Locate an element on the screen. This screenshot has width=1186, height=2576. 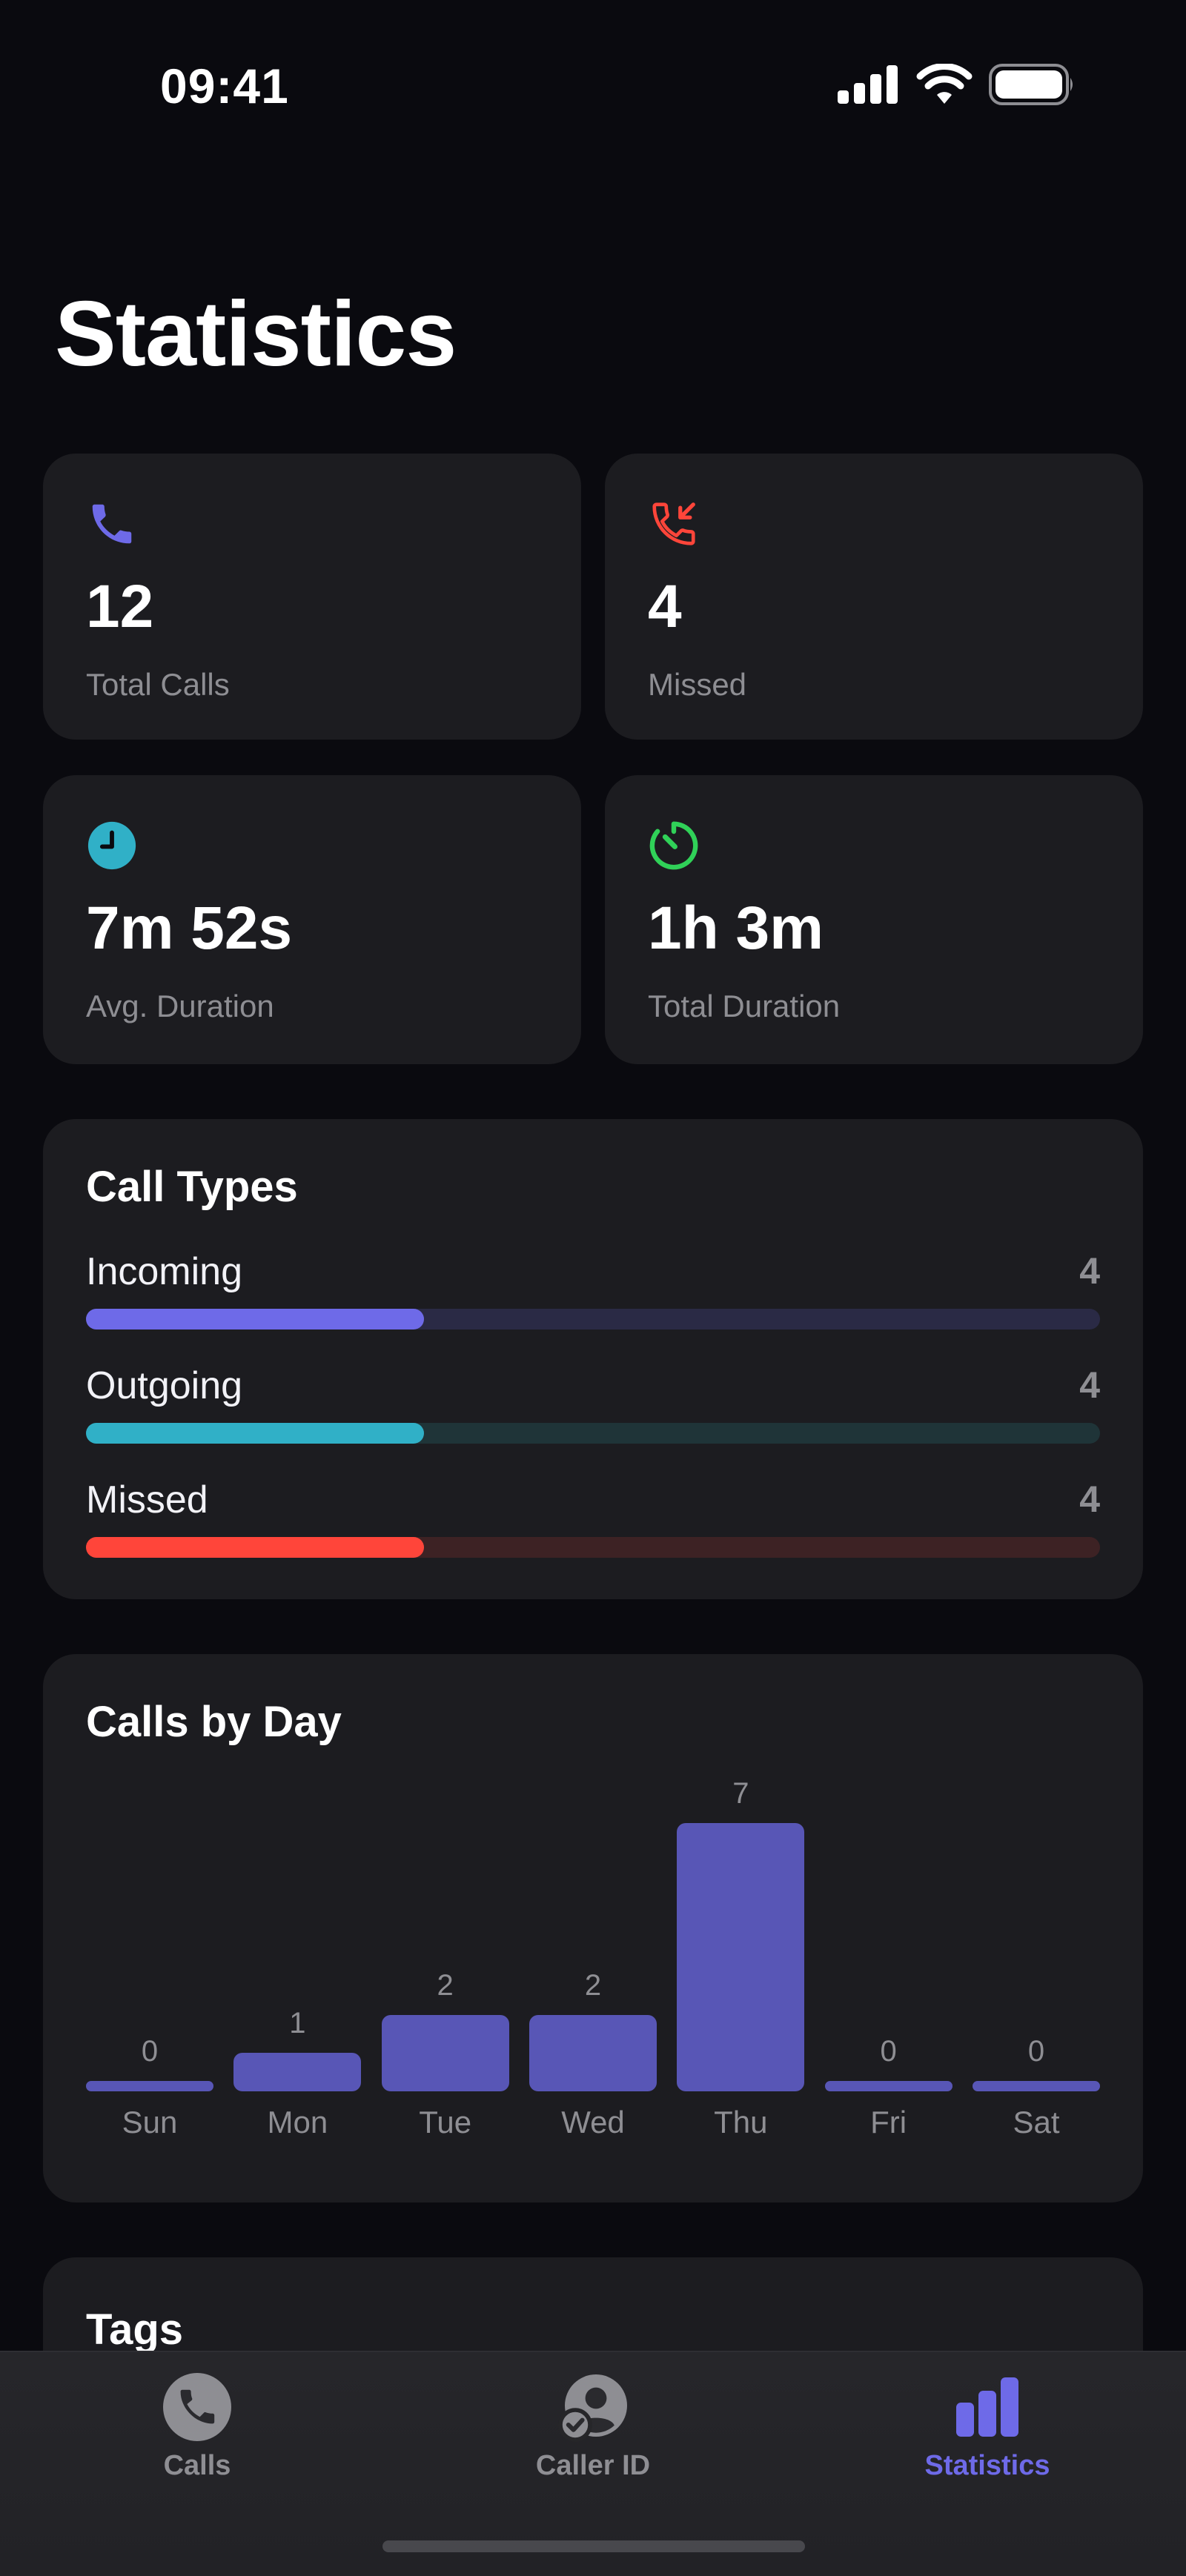
phone-icon is located at coordinates (112, 524).